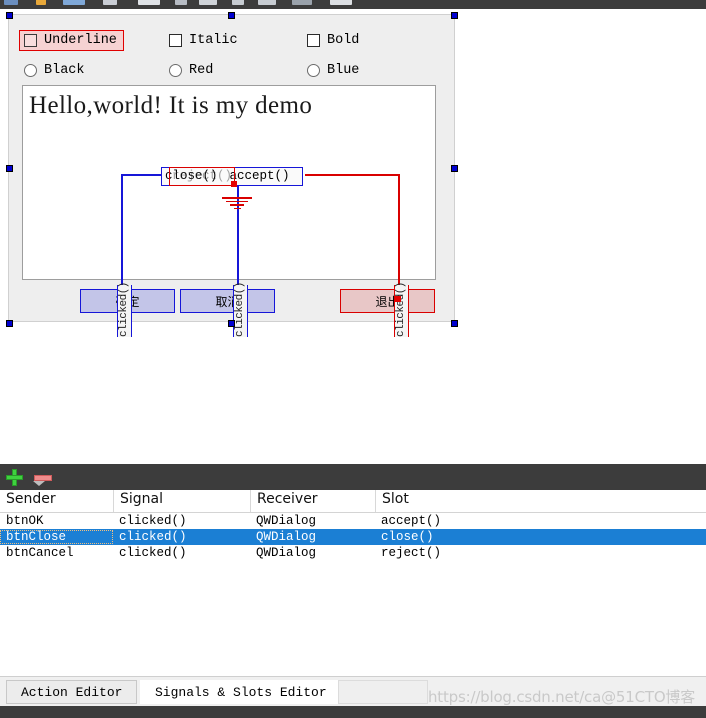 The height and width of the screenshot is (718, 706). What do you see at coordinates (454, 323) in the screenshot?
I see `selection-handle-bottom-right` at bounding box center [454, 323].